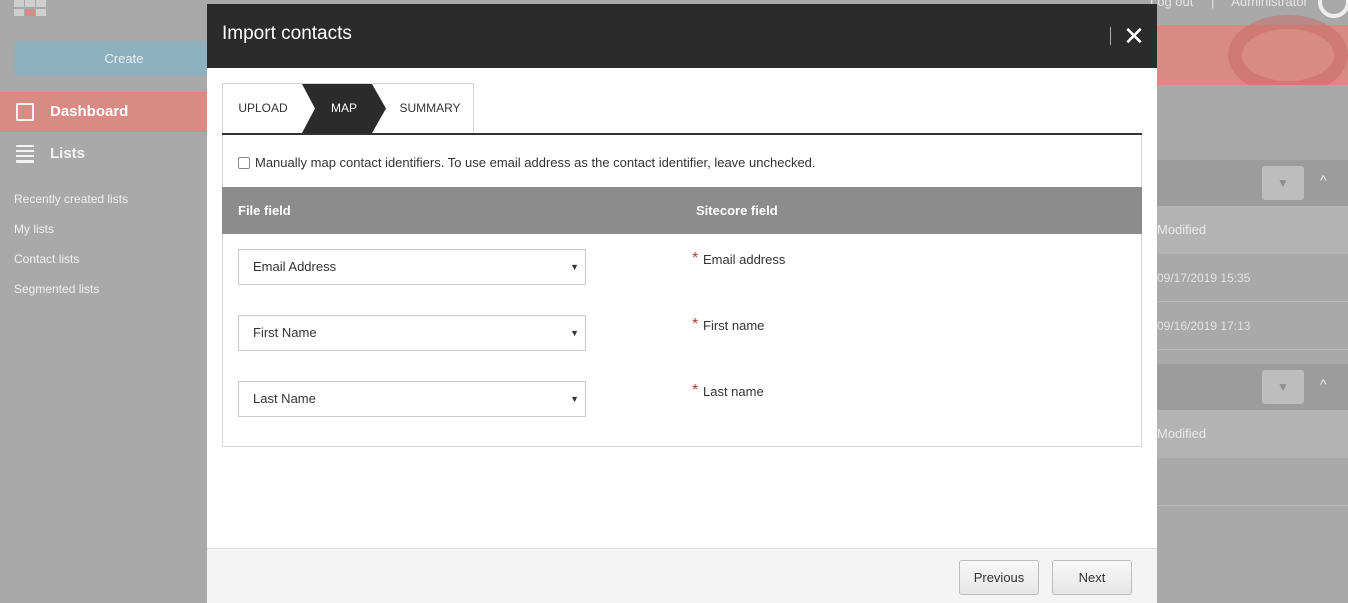 The width and height of the screenshot is (1348, 603). I want to click on file-field-select: First Name ▼, so click(412, 333).